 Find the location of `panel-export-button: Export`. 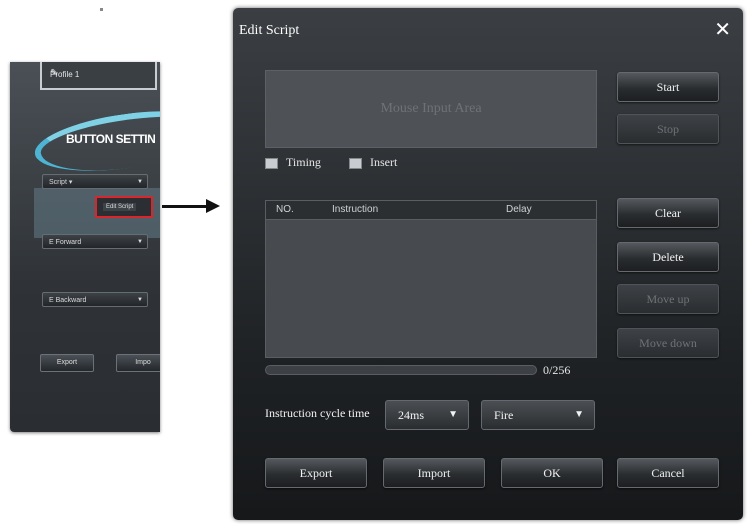

panel-export-button: Export is located at coordinates (67, 363).